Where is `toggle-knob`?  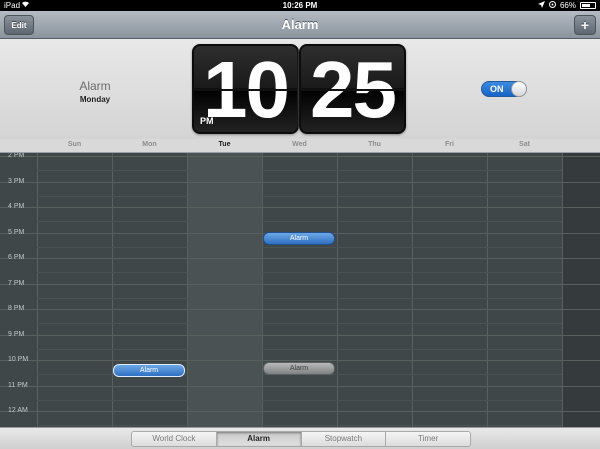
toggle-knob is located at coordinates (519, 89).